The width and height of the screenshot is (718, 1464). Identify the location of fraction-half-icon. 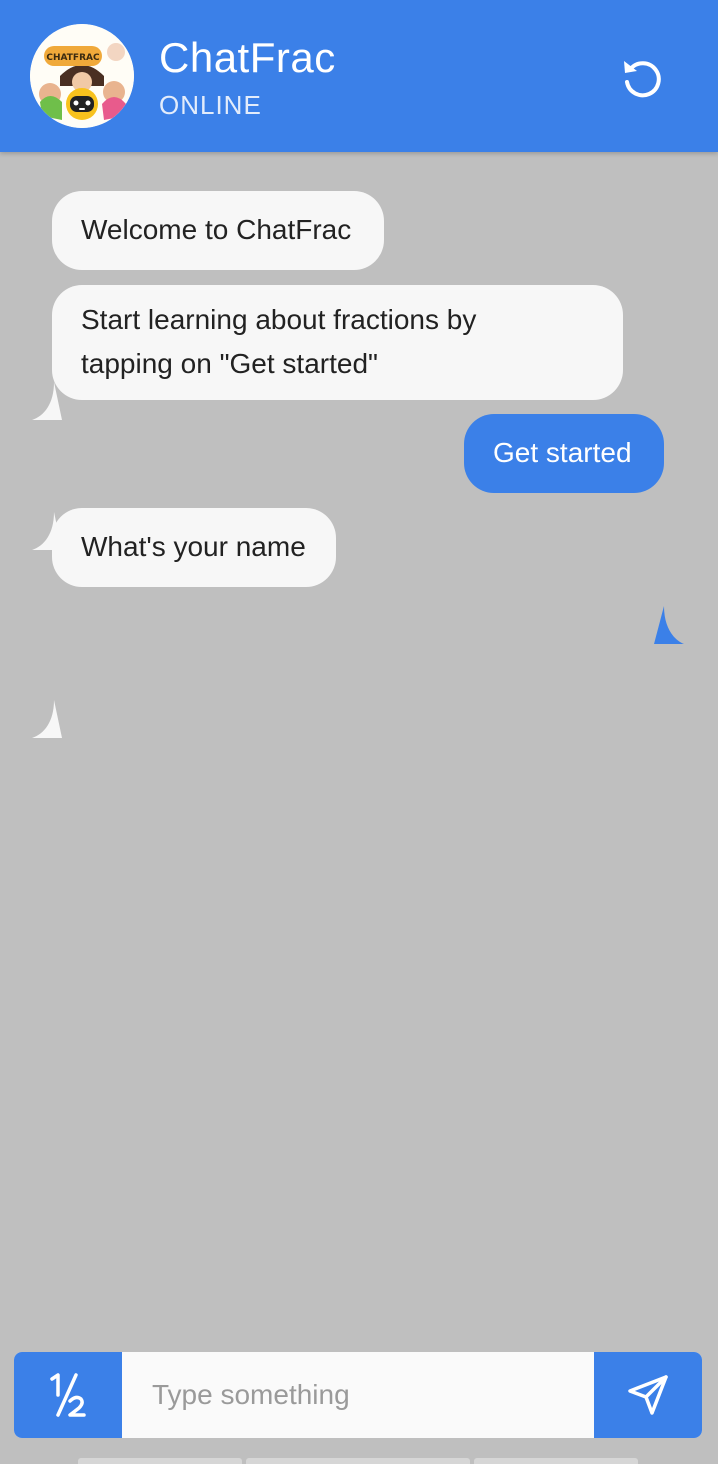
(68, 1395).